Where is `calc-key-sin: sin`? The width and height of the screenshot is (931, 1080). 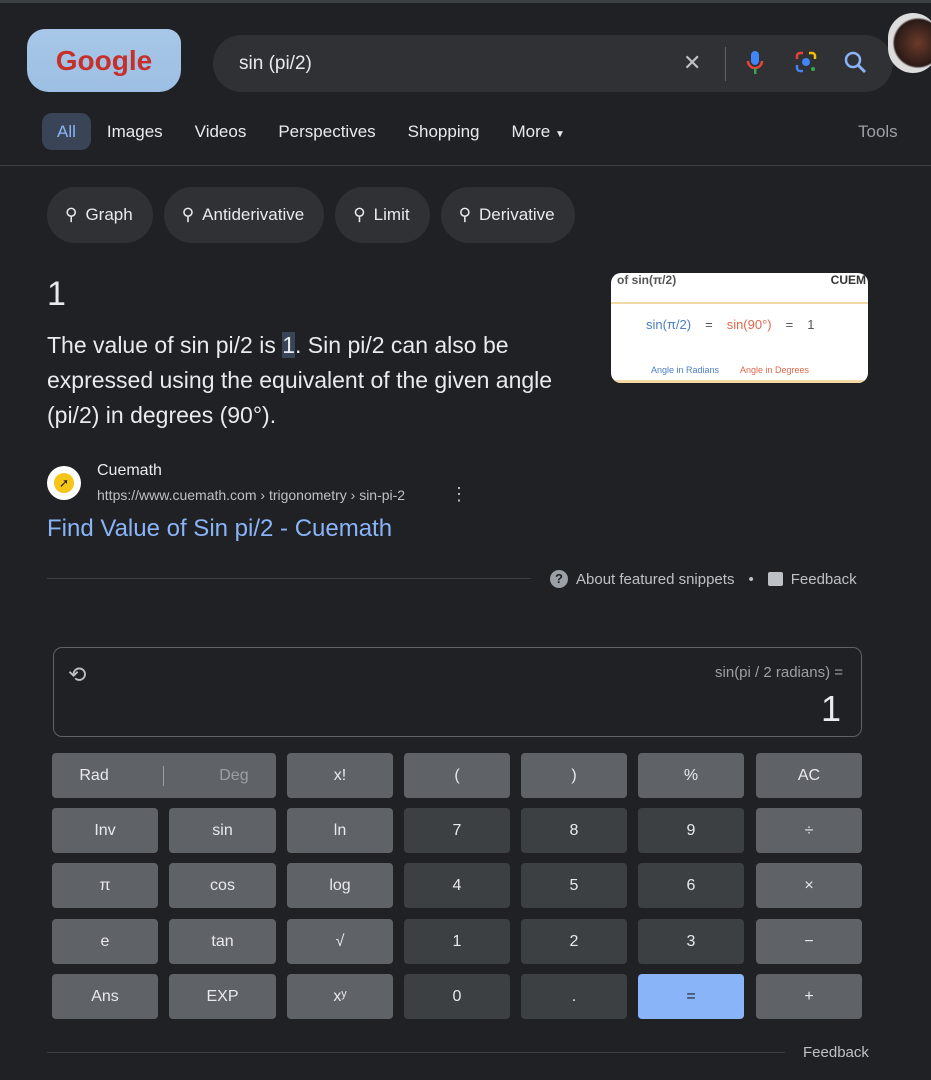 calc-key-sin: sin is located at coordinates (222, 830).